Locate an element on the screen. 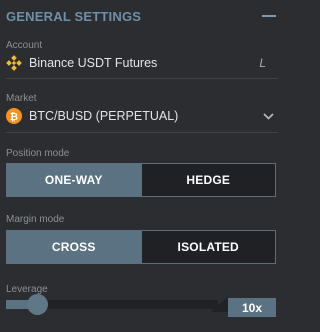 The image size is (320, 332). market-value: BTC/BUSD (PERPETUAL) is located at coordinates (104, 116).